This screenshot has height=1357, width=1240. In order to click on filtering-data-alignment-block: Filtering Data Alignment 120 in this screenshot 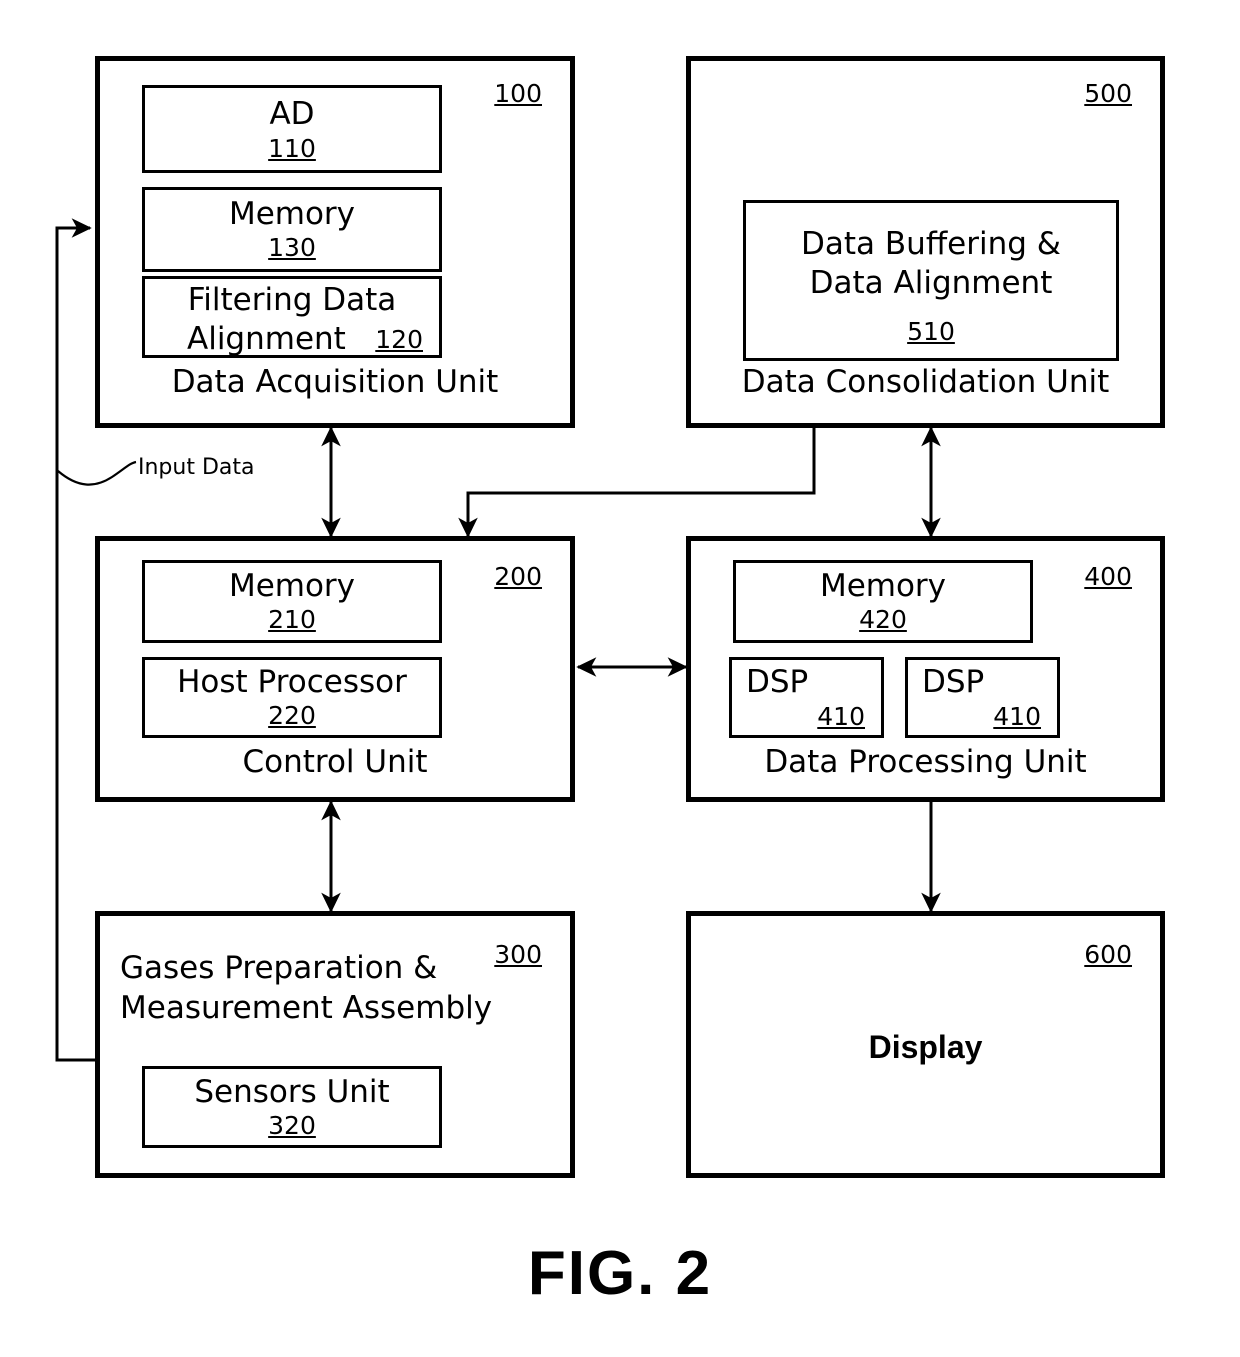, I will do `click(292, 317)`.